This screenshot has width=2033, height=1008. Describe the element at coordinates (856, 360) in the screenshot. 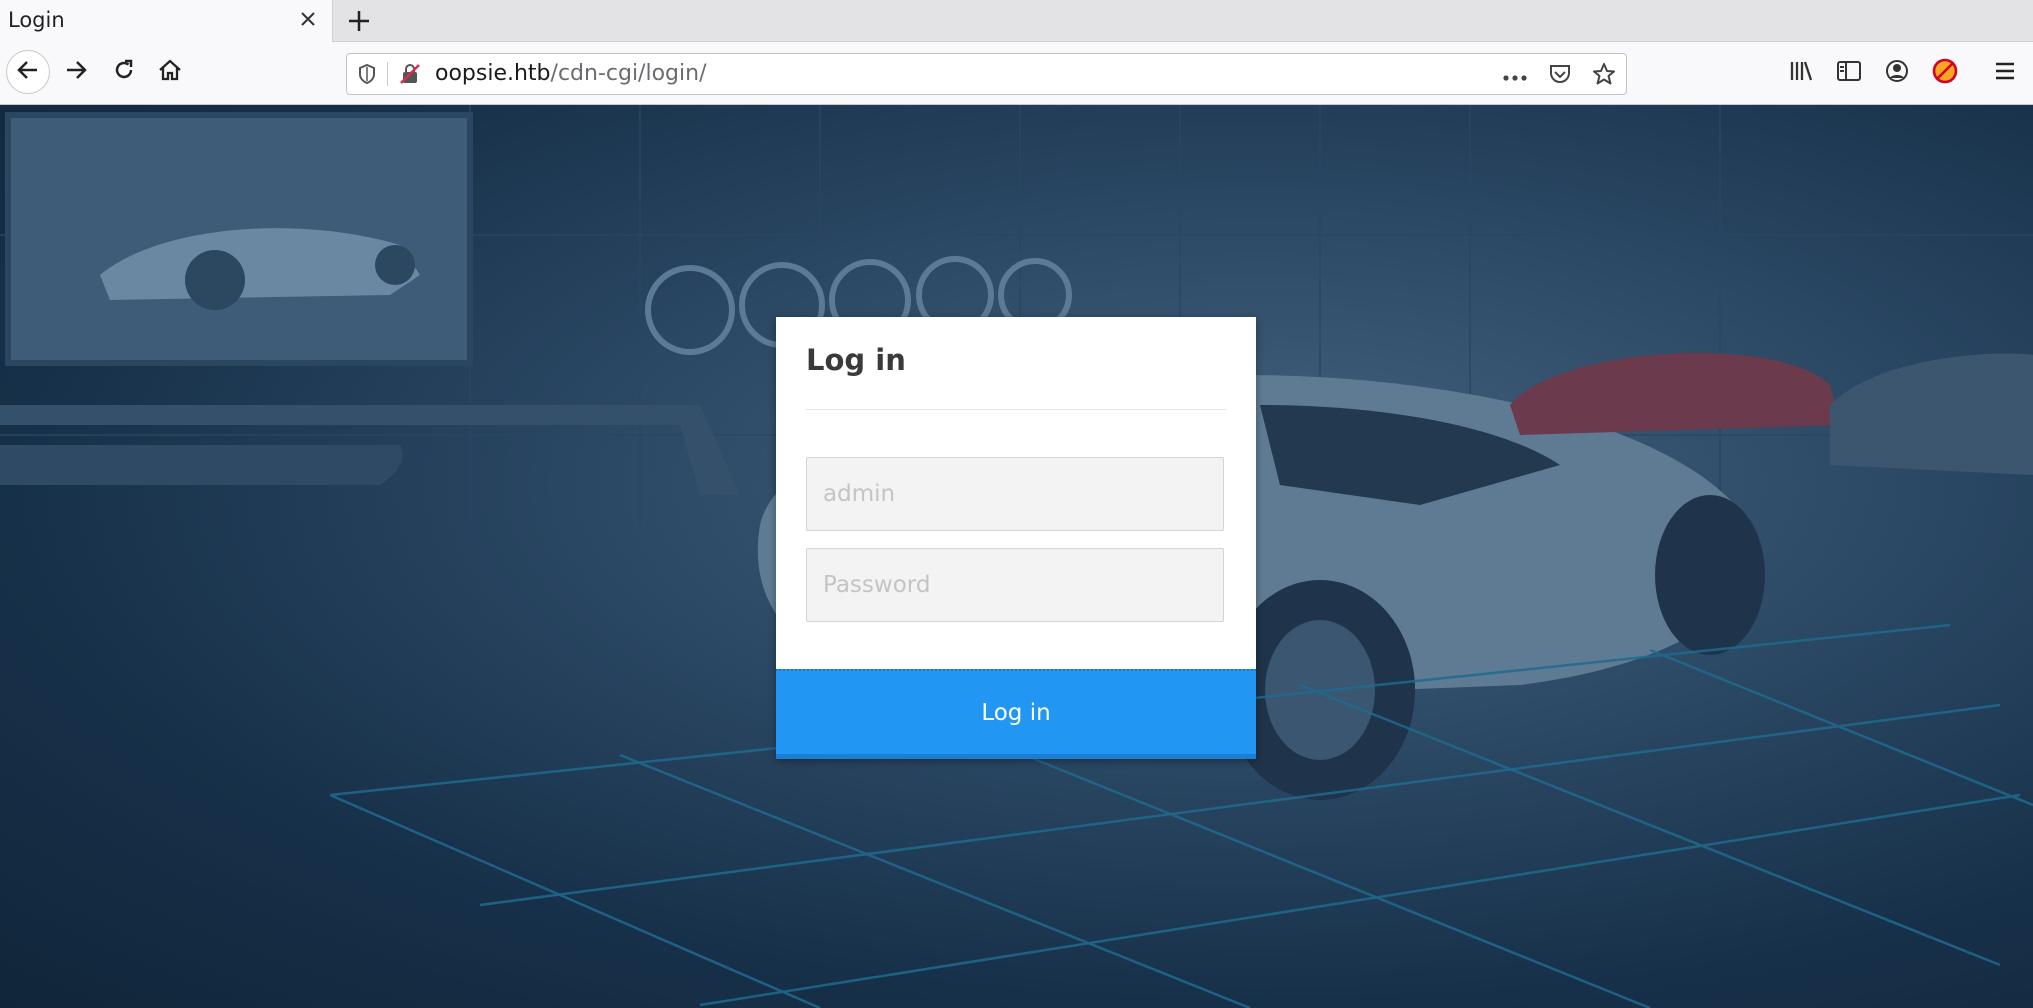

I see `login-heading: Log in` at that location.